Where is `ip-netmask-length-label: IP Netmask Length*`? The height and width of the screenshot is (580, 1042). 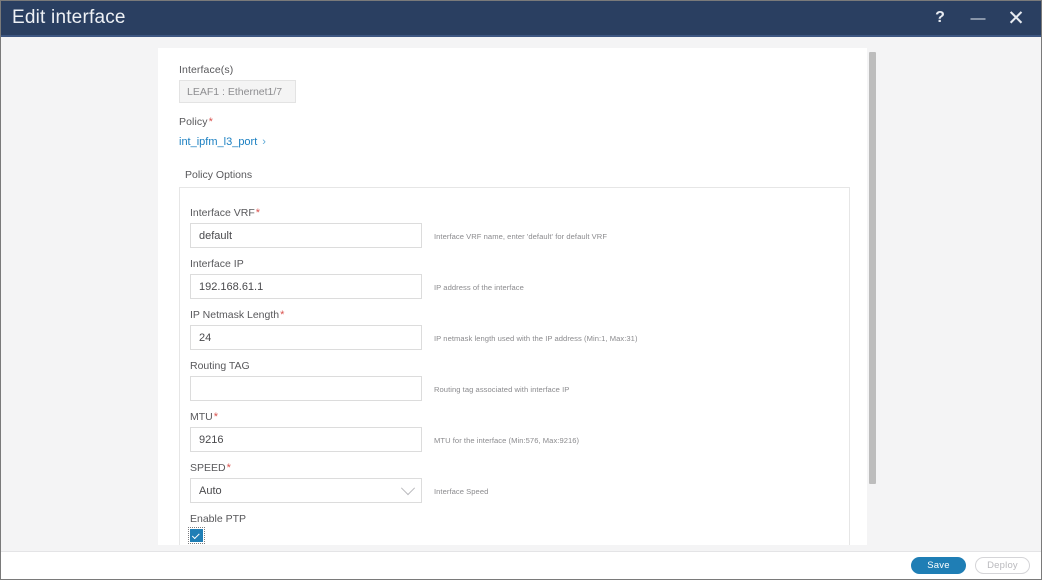 ip-netmask-length-label: IP Netmask Length* is located at coordinates (519, 315).